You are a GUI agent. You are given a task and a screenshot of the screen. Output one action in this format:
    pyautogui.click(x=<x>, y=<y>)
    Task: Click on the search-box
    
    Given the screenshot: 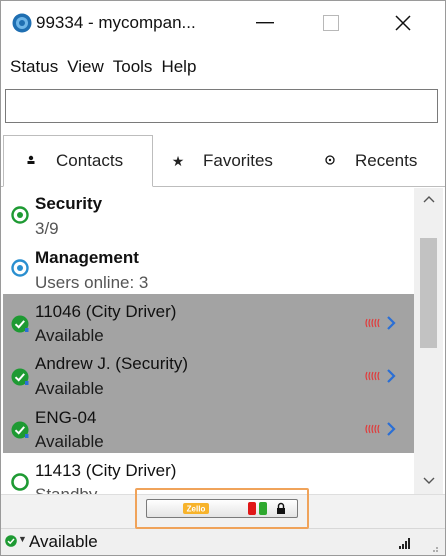 What is the action you would take?
    pyautogui.click(x=221, y=106)
    